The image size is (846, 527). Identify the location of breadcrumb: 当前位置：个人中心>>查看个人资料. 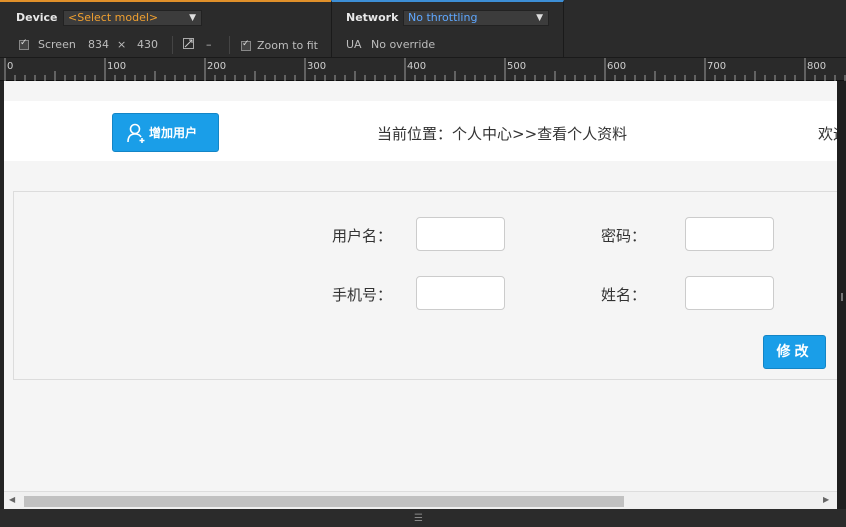
(502, 134).